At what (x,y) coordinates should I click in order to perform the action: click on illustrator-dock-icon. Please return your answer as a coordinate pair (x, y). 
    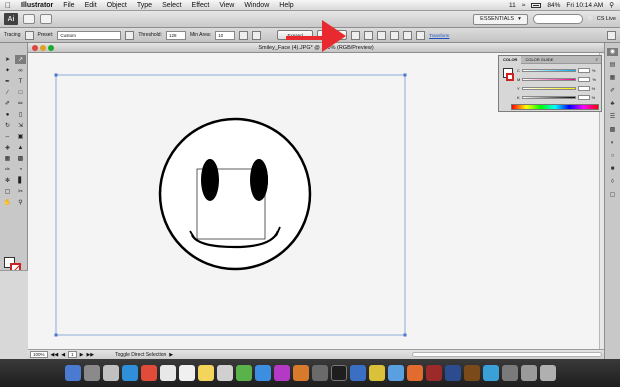
    Looking at the image, I should click on (471, 373).